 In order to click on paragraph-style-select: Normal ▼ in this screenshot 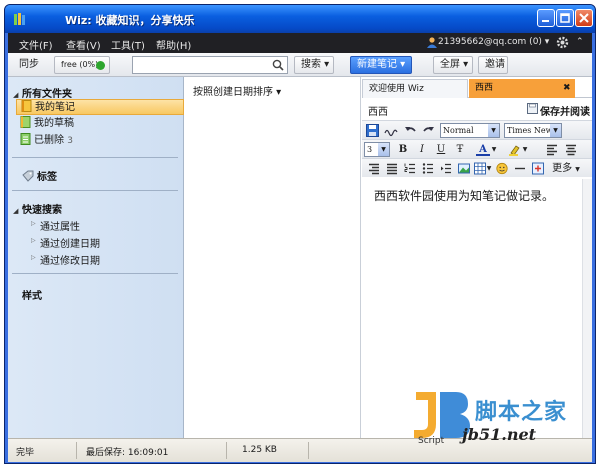, I will do `click(470, 130)`.